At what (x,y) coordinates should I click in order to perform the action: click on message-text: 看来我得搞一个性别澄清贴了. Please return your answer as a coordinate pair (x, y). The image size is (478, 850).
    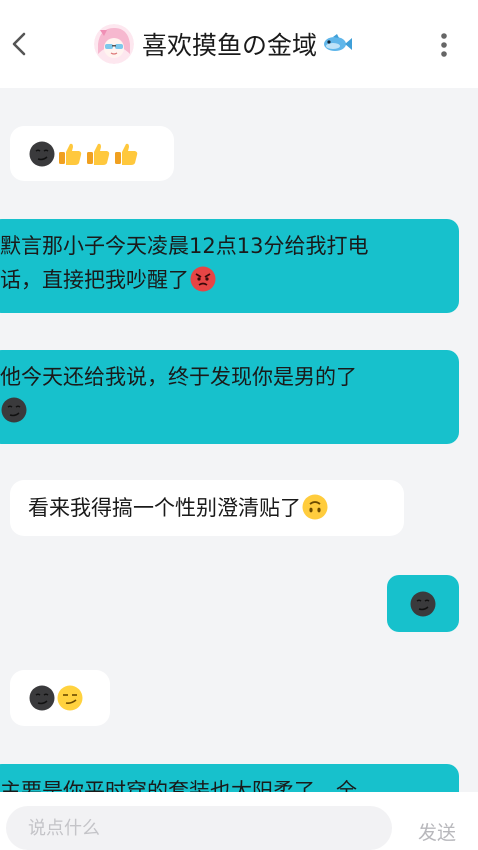
    Looking at the image, I should click on (164, 508).